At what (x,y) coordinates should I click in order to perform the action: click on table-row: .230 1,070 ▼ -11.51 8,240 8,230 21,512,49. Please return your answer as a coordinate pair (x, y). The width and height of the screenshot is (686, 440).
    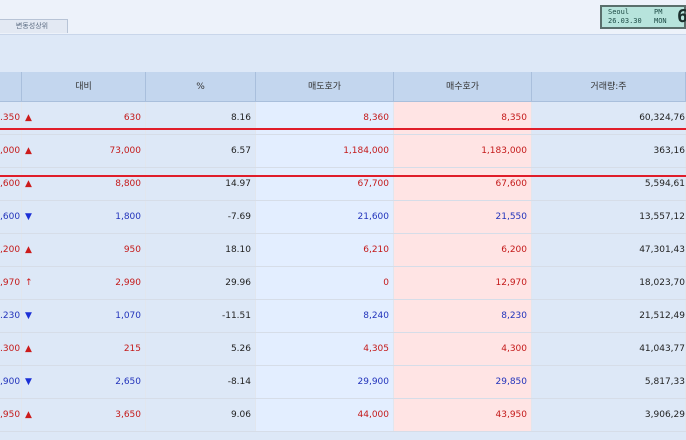
    Looking at the image, I should click on (343, 316).